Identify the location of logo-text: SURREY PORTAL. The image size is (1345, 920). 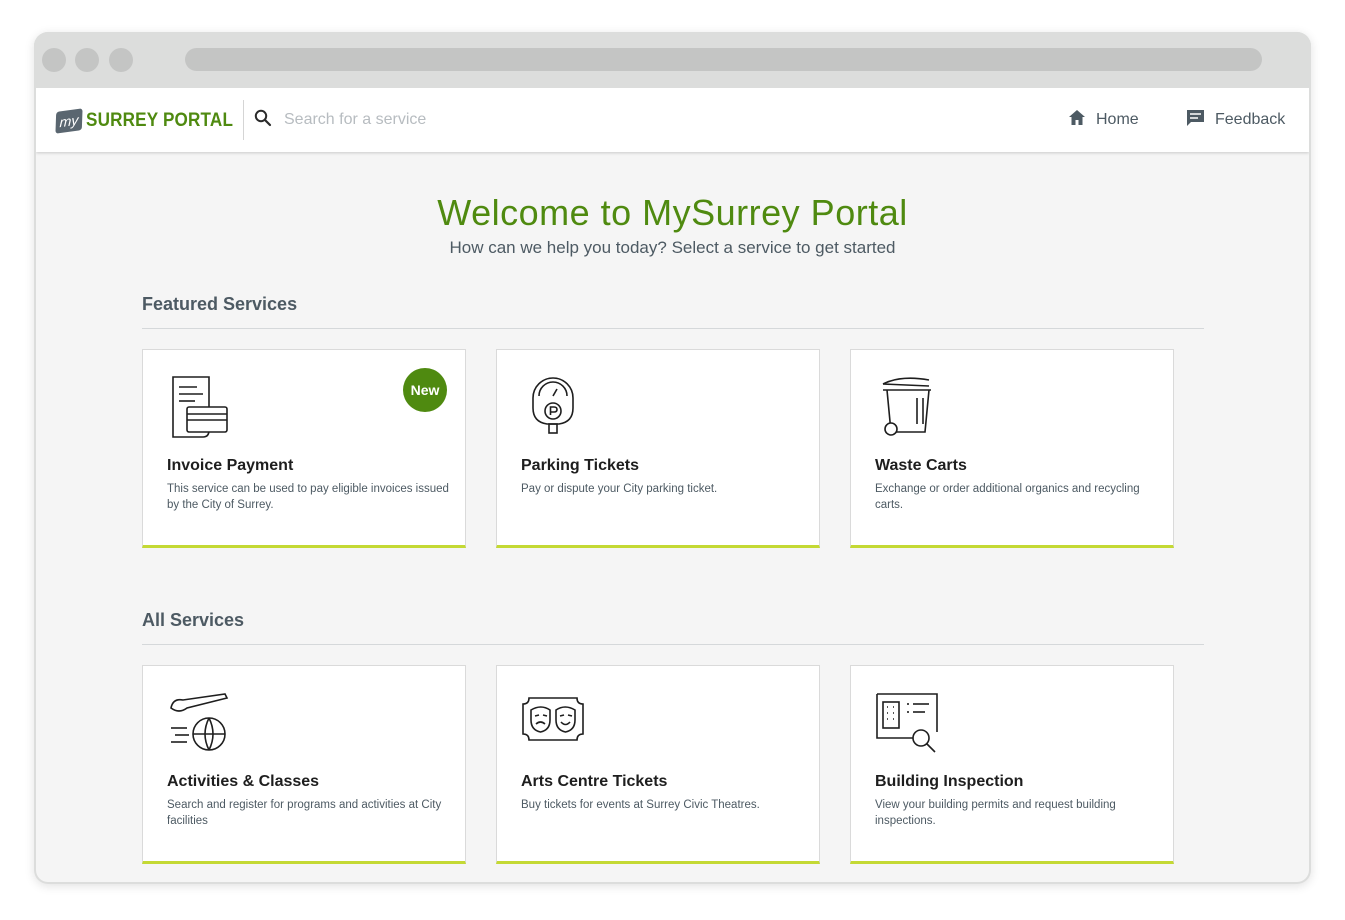
(160, 120).